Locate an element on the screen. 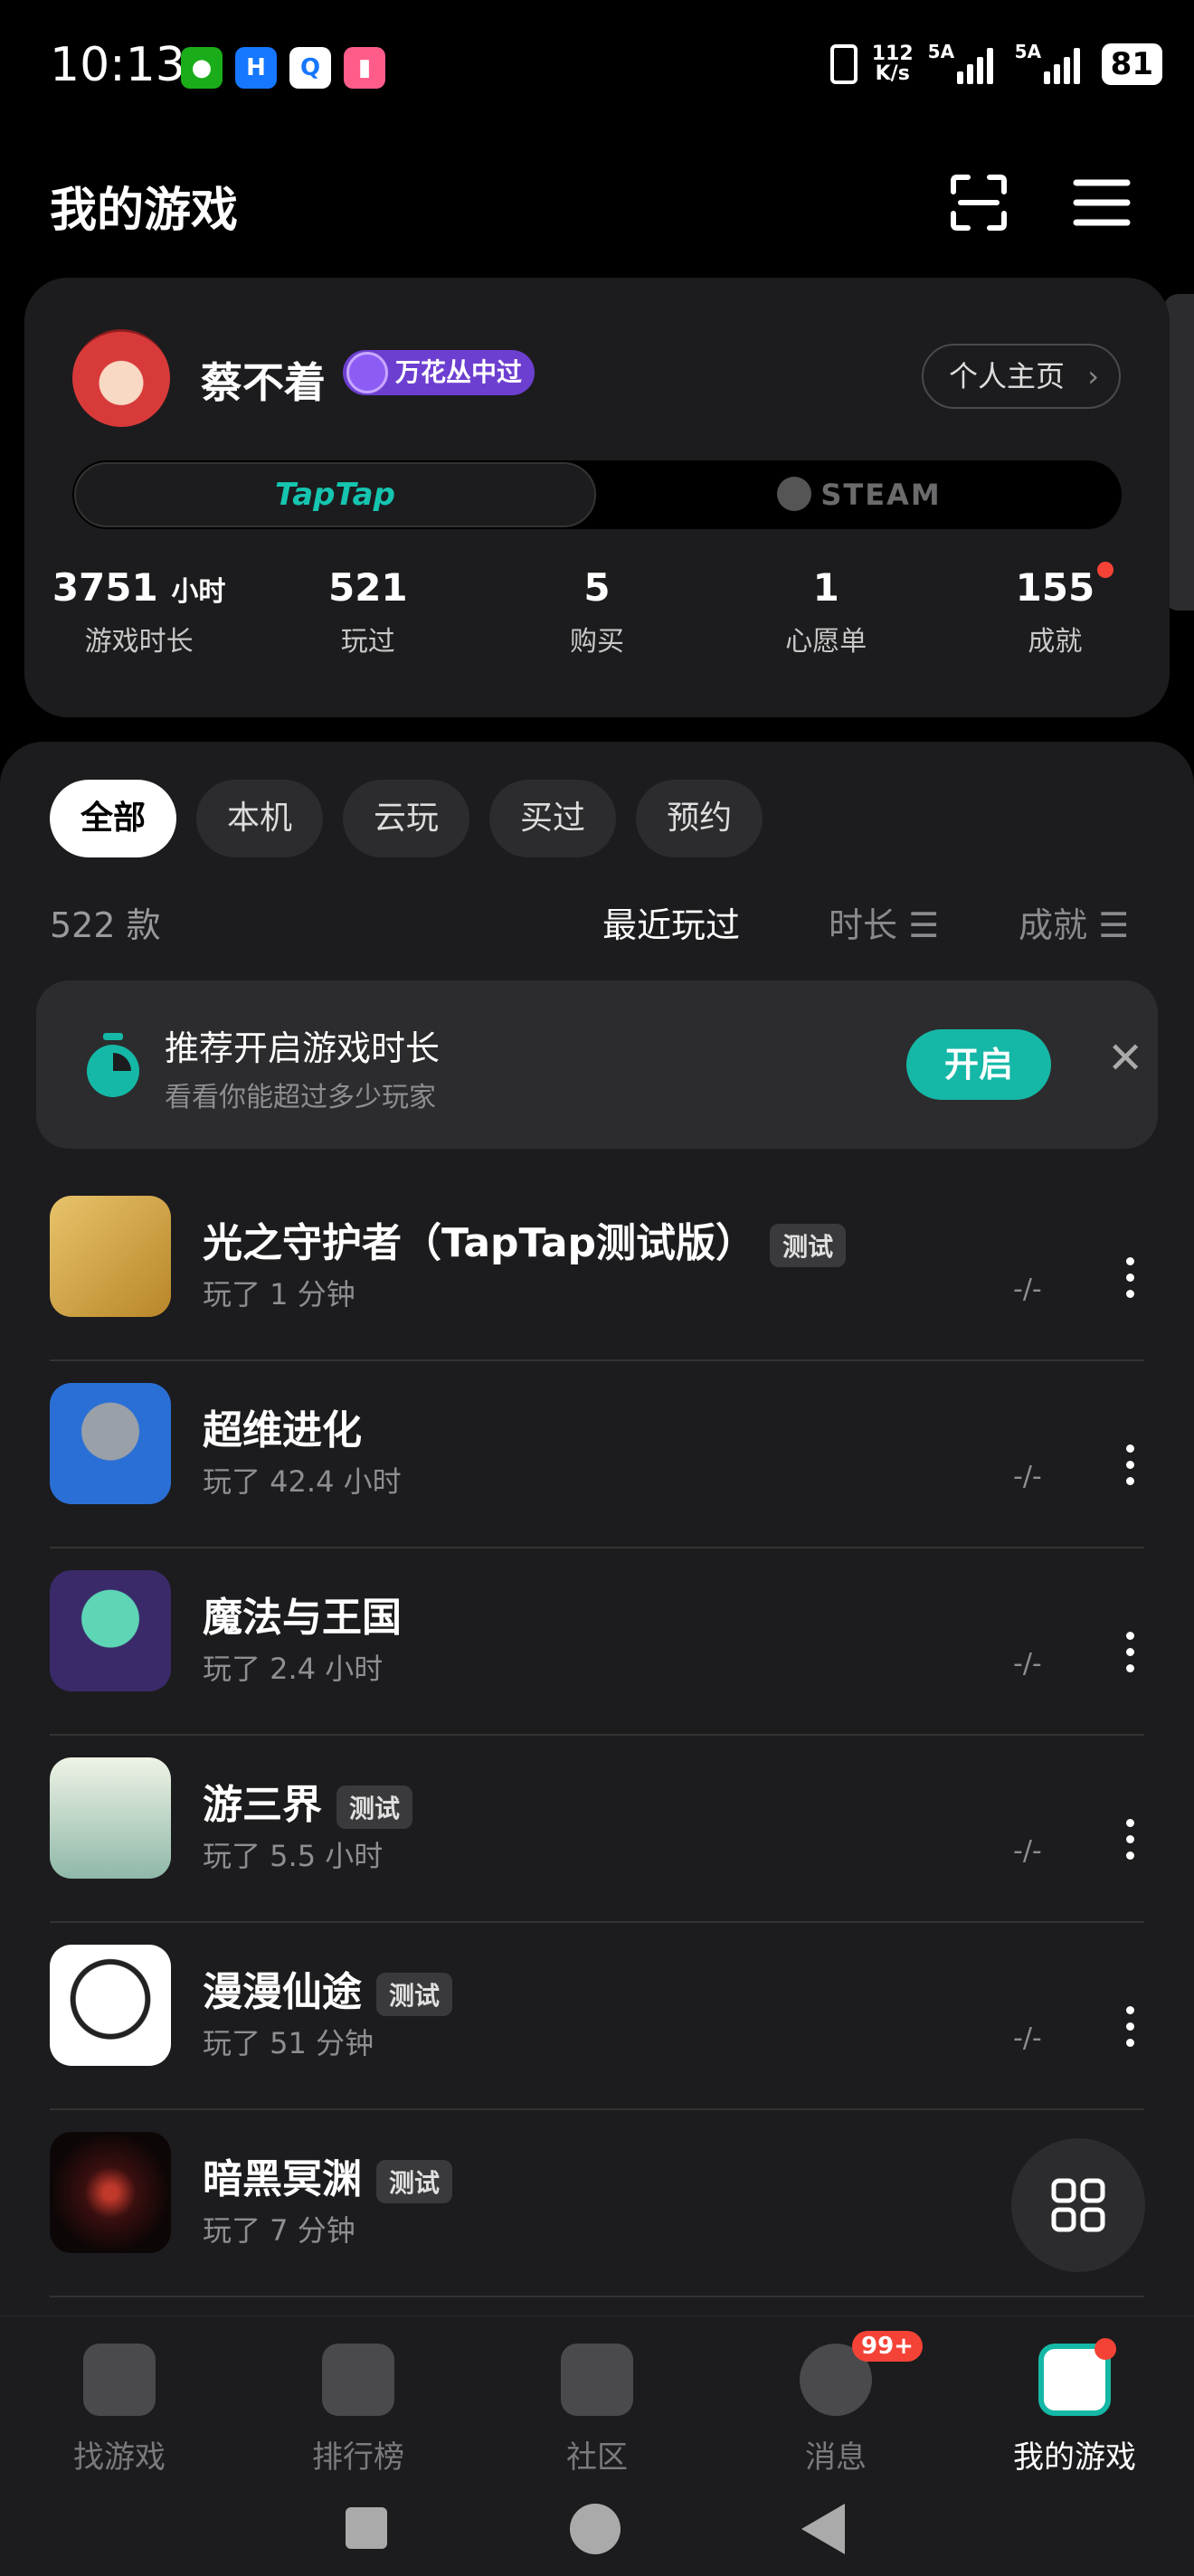 The height and width of the screenshot is (2576, 1194). play-time: 玩了 2.4 小时 is located at coordinates (293, 1669).